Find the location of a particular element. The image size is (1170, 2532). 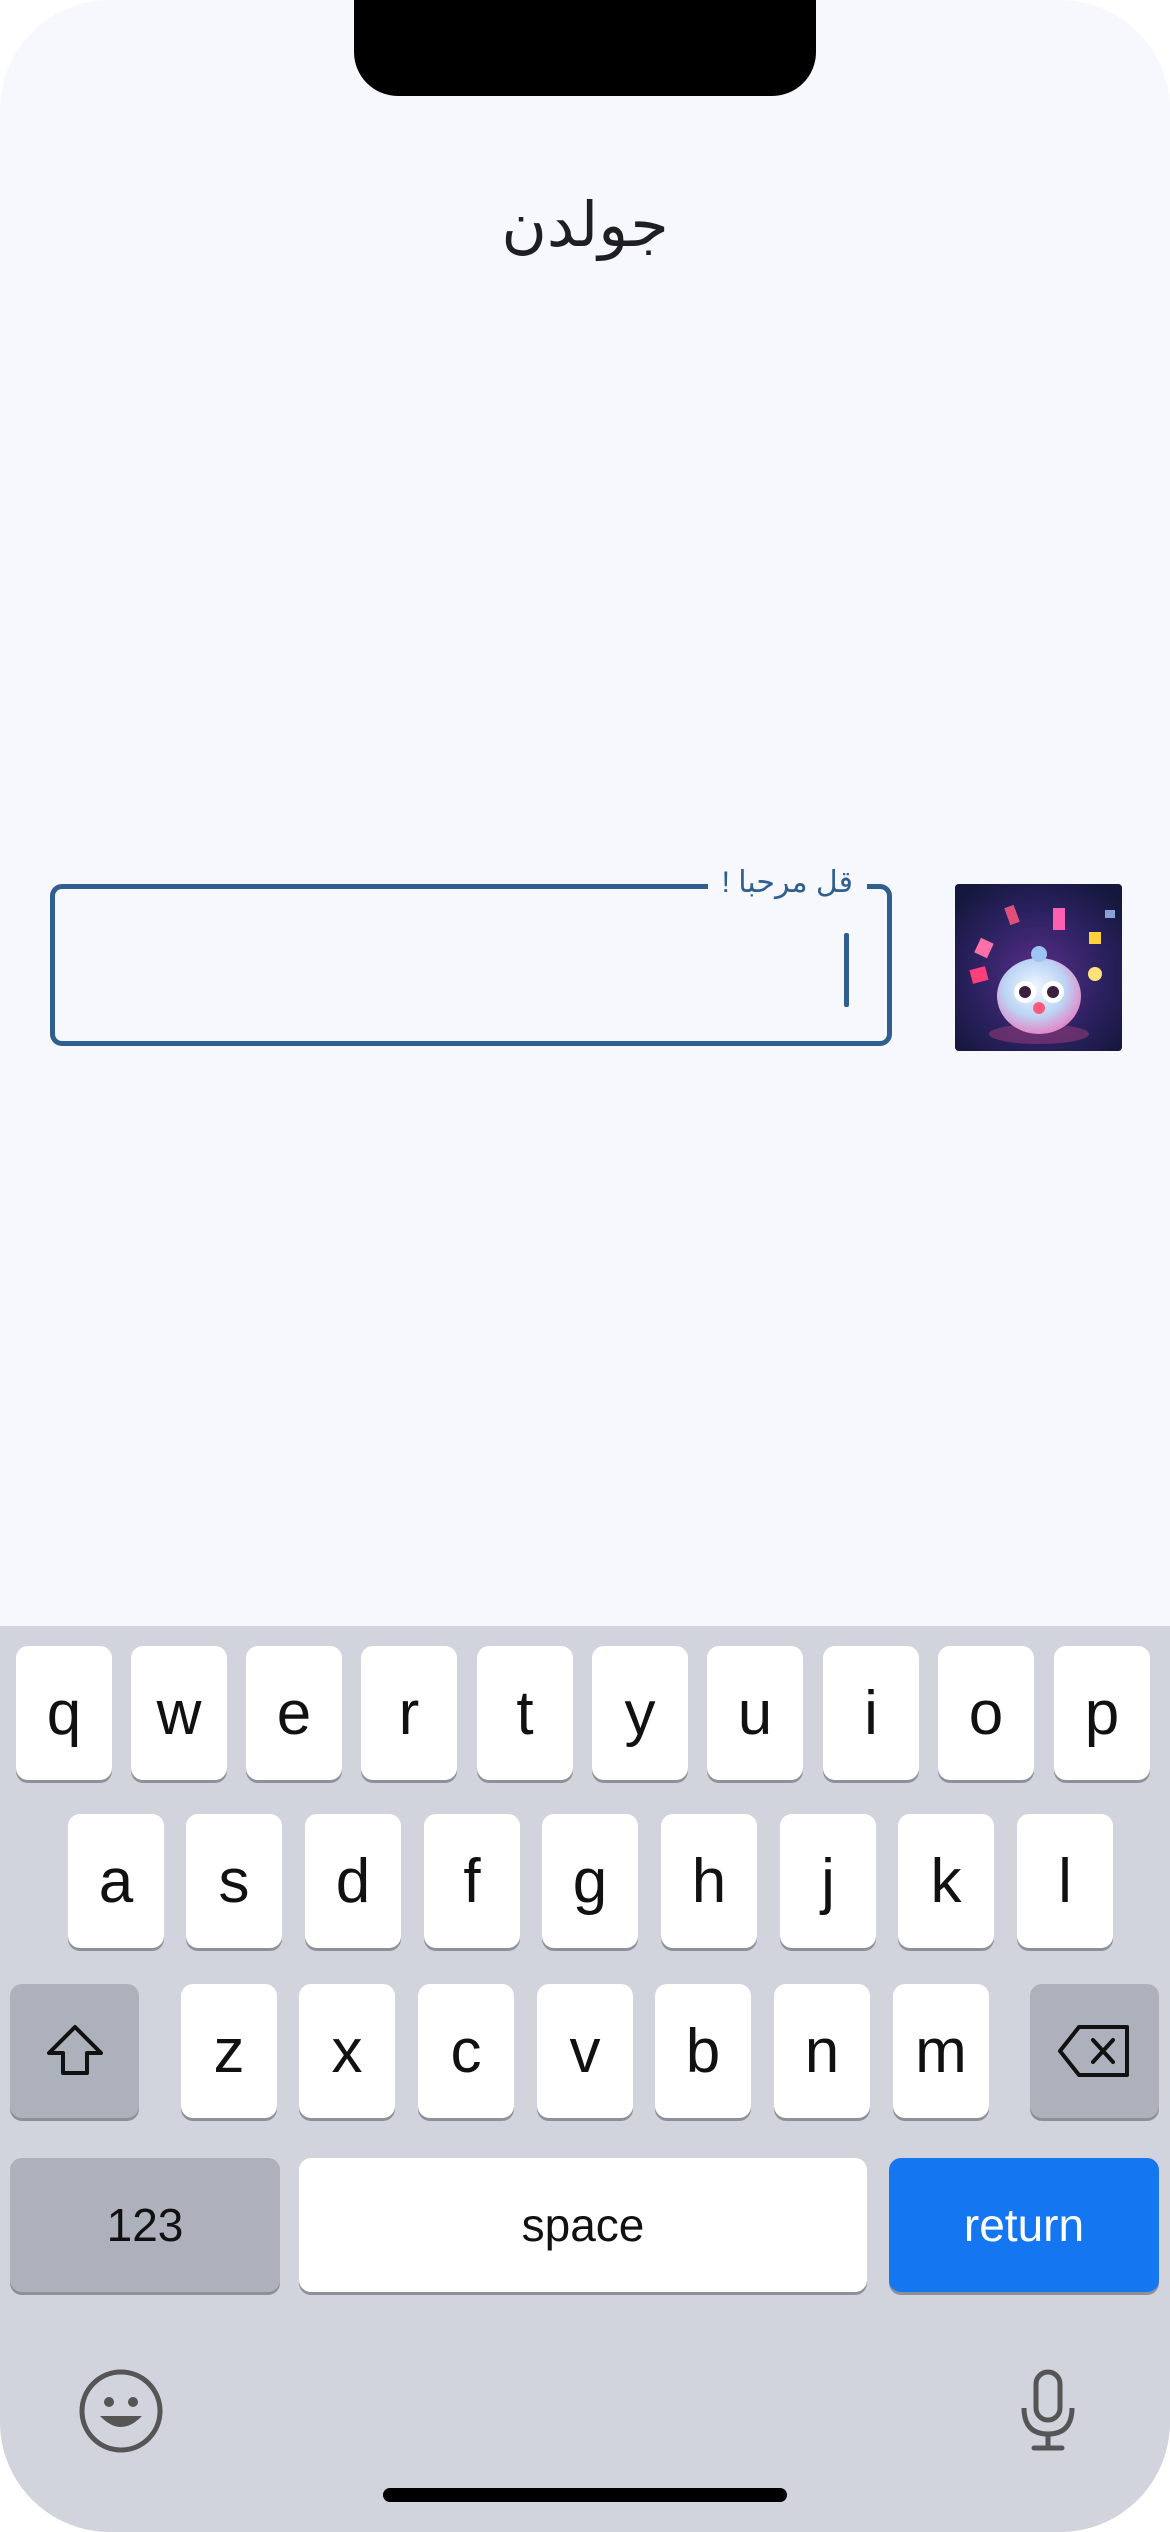

key-c: c is located at coordinates (466, 2051).